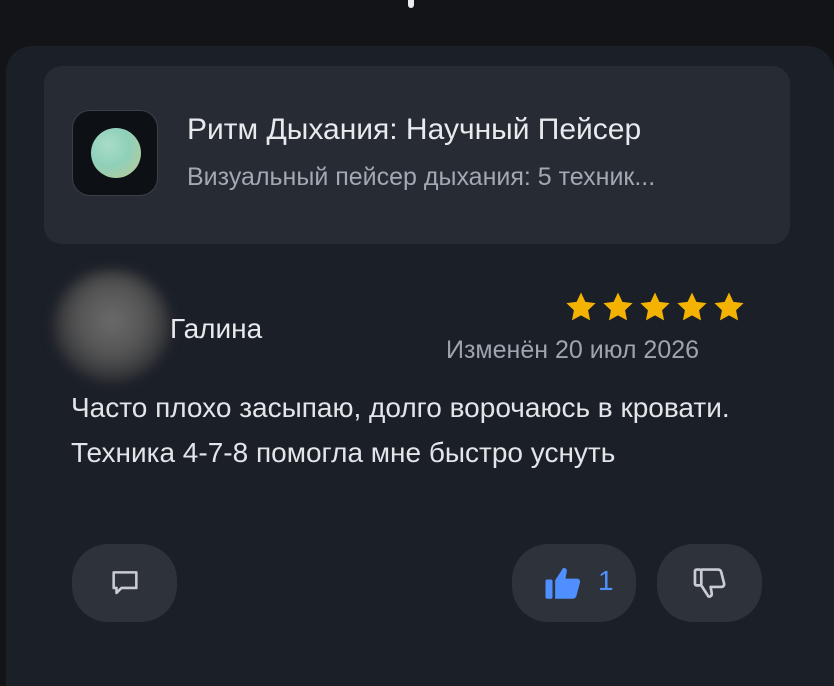 This screenshot has height=686, width=834. Describe the element at coordinates (414, 129) in the screenshot. I see `app-name: Ритм Дыхания: Научный Пейсер` at that location.